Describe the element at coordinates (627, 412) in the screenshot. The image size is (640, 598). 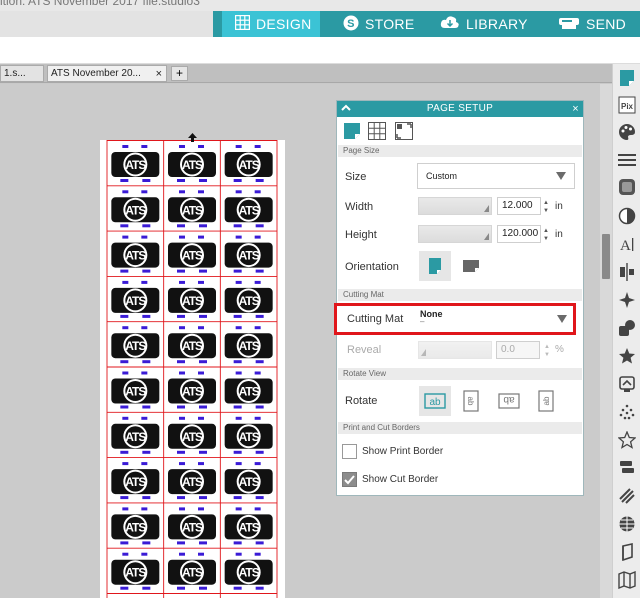
I see `sketch-dots-icon` at that location.